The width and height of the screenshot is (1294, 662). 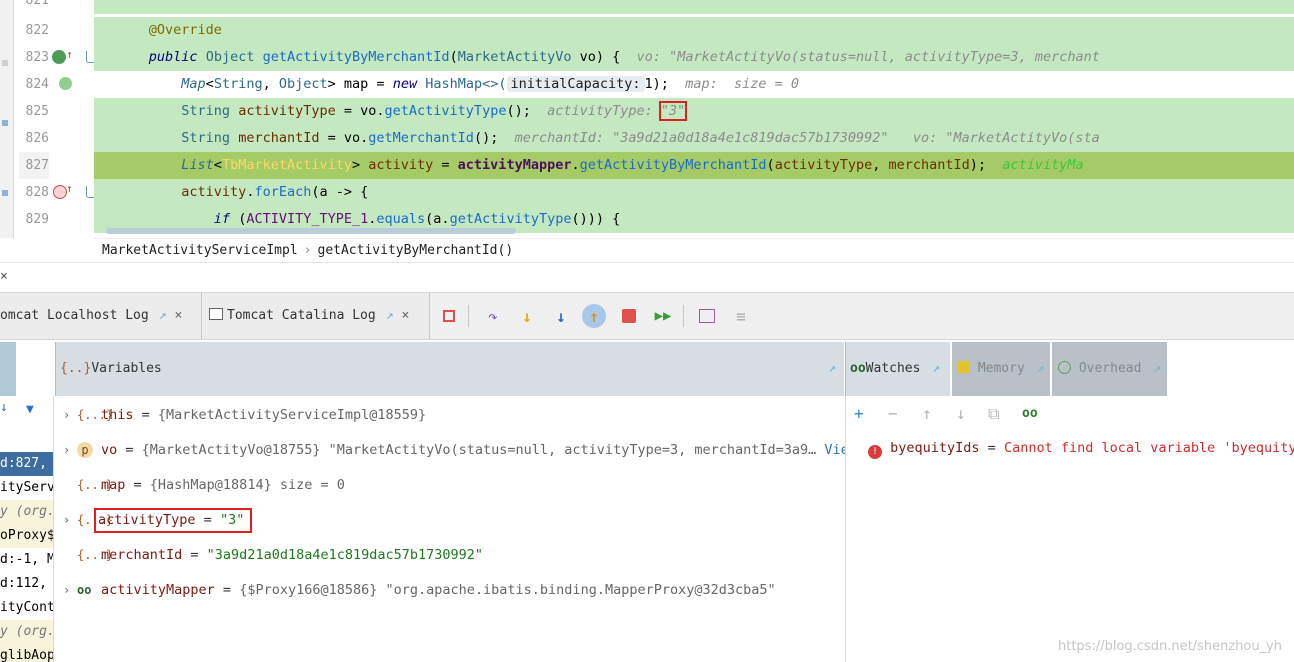 I want to click on memory-panel-header: Memory ↗, so click(x=1001, y=369).